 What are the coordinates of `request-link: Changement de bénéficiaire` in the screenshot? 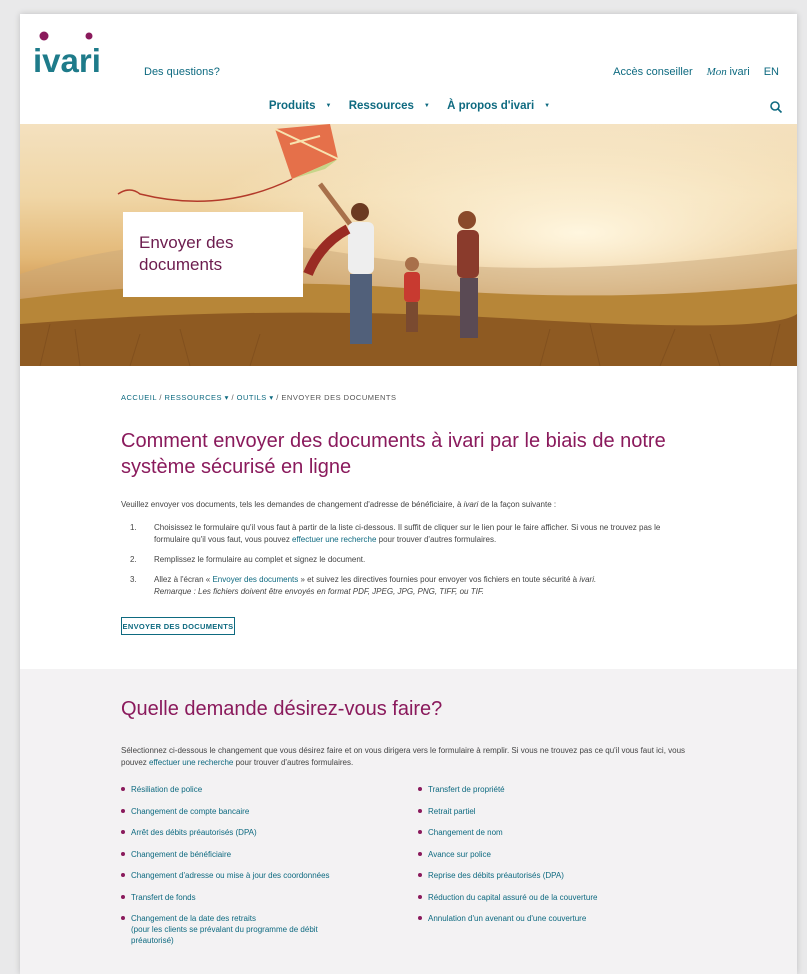 It's located at (225, 854).